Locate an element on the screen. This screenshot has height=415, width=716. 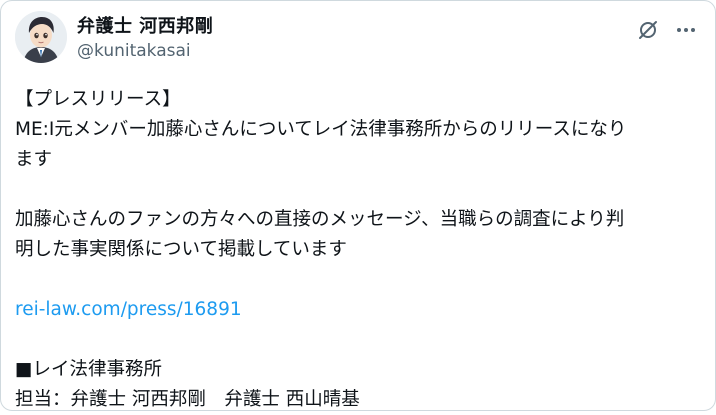
mute-slash-icon is located at coordinates (648, 32).